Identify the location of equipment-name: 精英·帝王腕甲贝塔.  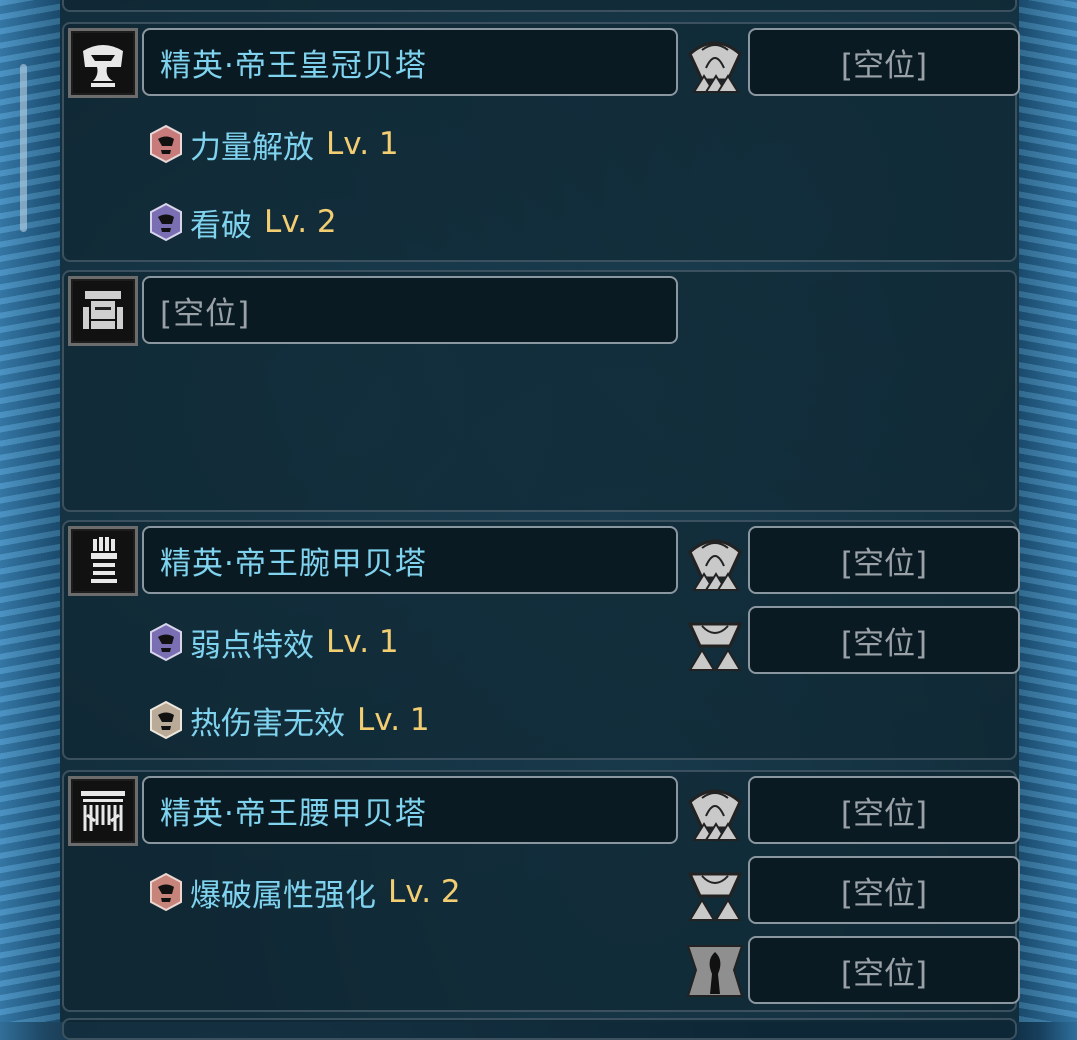
(410, 560).